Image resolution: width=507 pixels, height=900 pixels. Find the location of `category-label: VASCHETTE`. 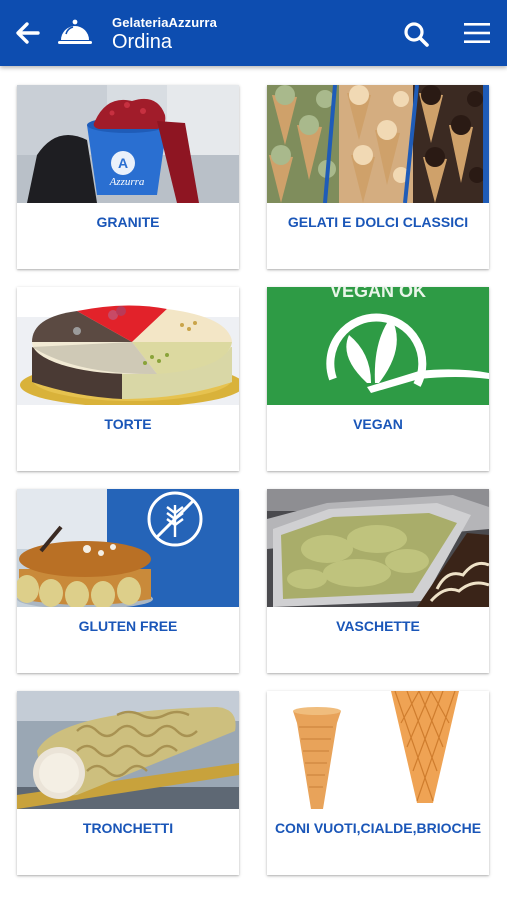

category-label: VASCHETTE is located at coordinates (378, 626).